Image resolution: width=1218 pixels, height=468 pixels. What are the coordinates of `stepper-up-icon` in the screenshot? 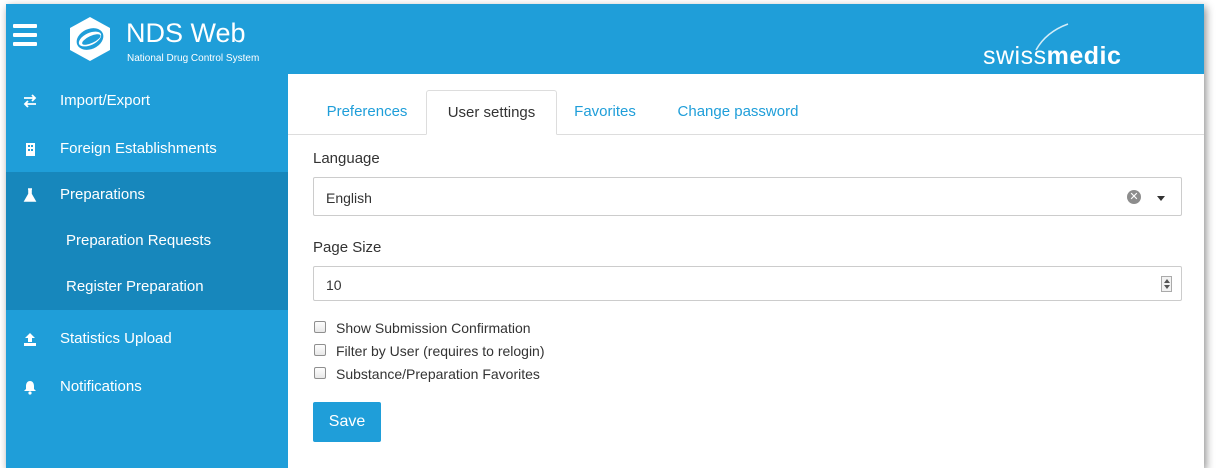 It's located at (1167, 281).